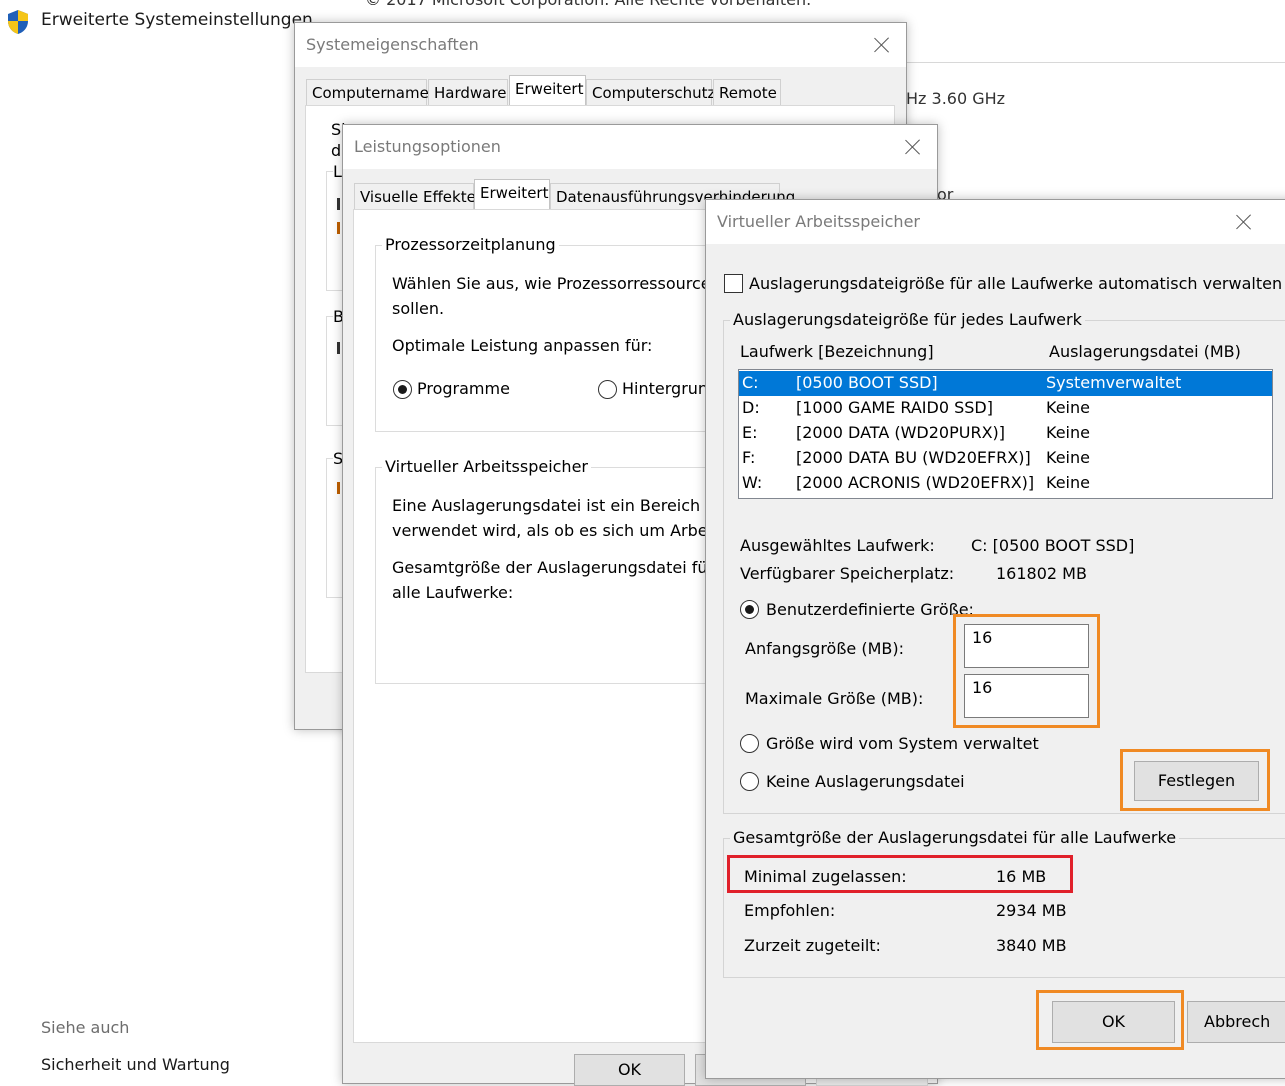  I want to click on drive-letter: F:, so click(749, 457).